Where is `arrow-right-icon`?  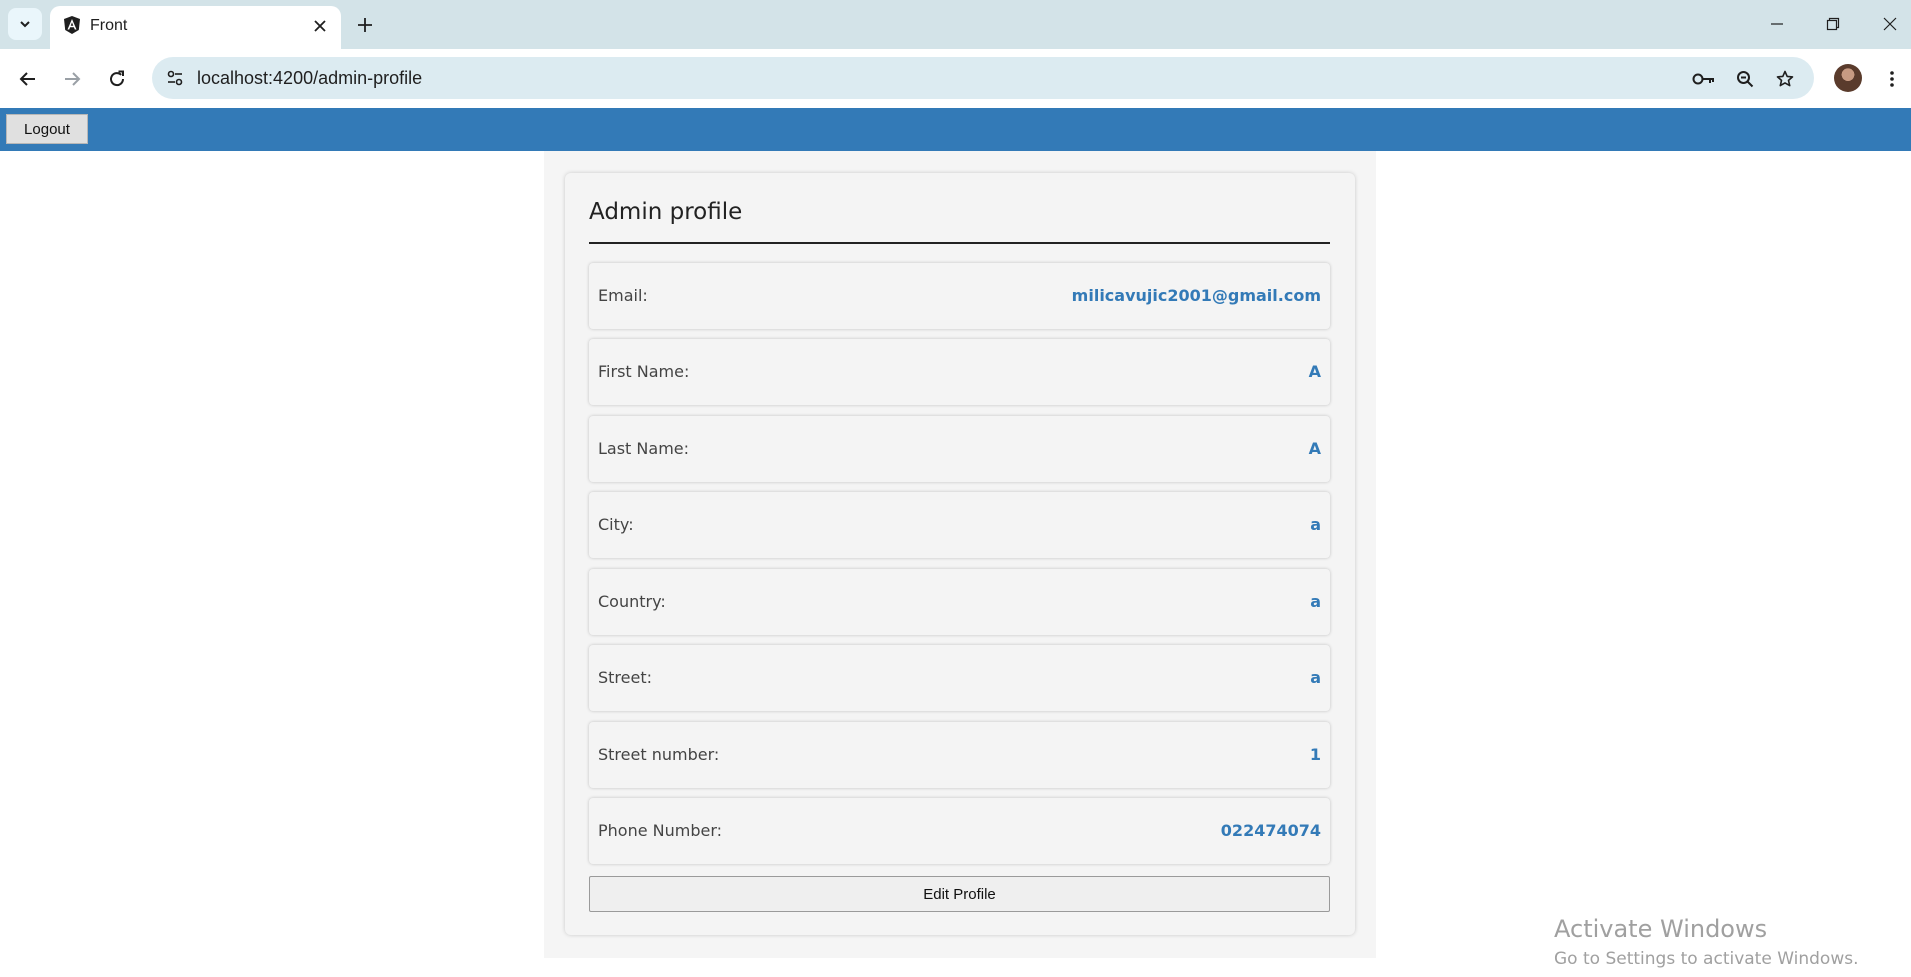 arrow-right-icon is located at coordinates (73, 79).